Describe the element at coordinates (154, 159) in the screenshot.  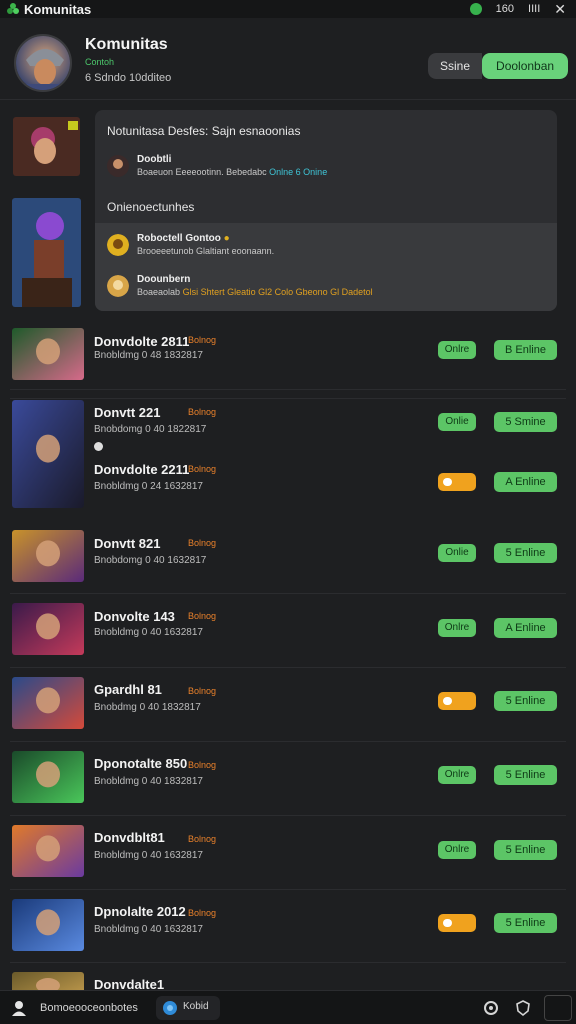
I see `item-name: Doobtli` at that location.